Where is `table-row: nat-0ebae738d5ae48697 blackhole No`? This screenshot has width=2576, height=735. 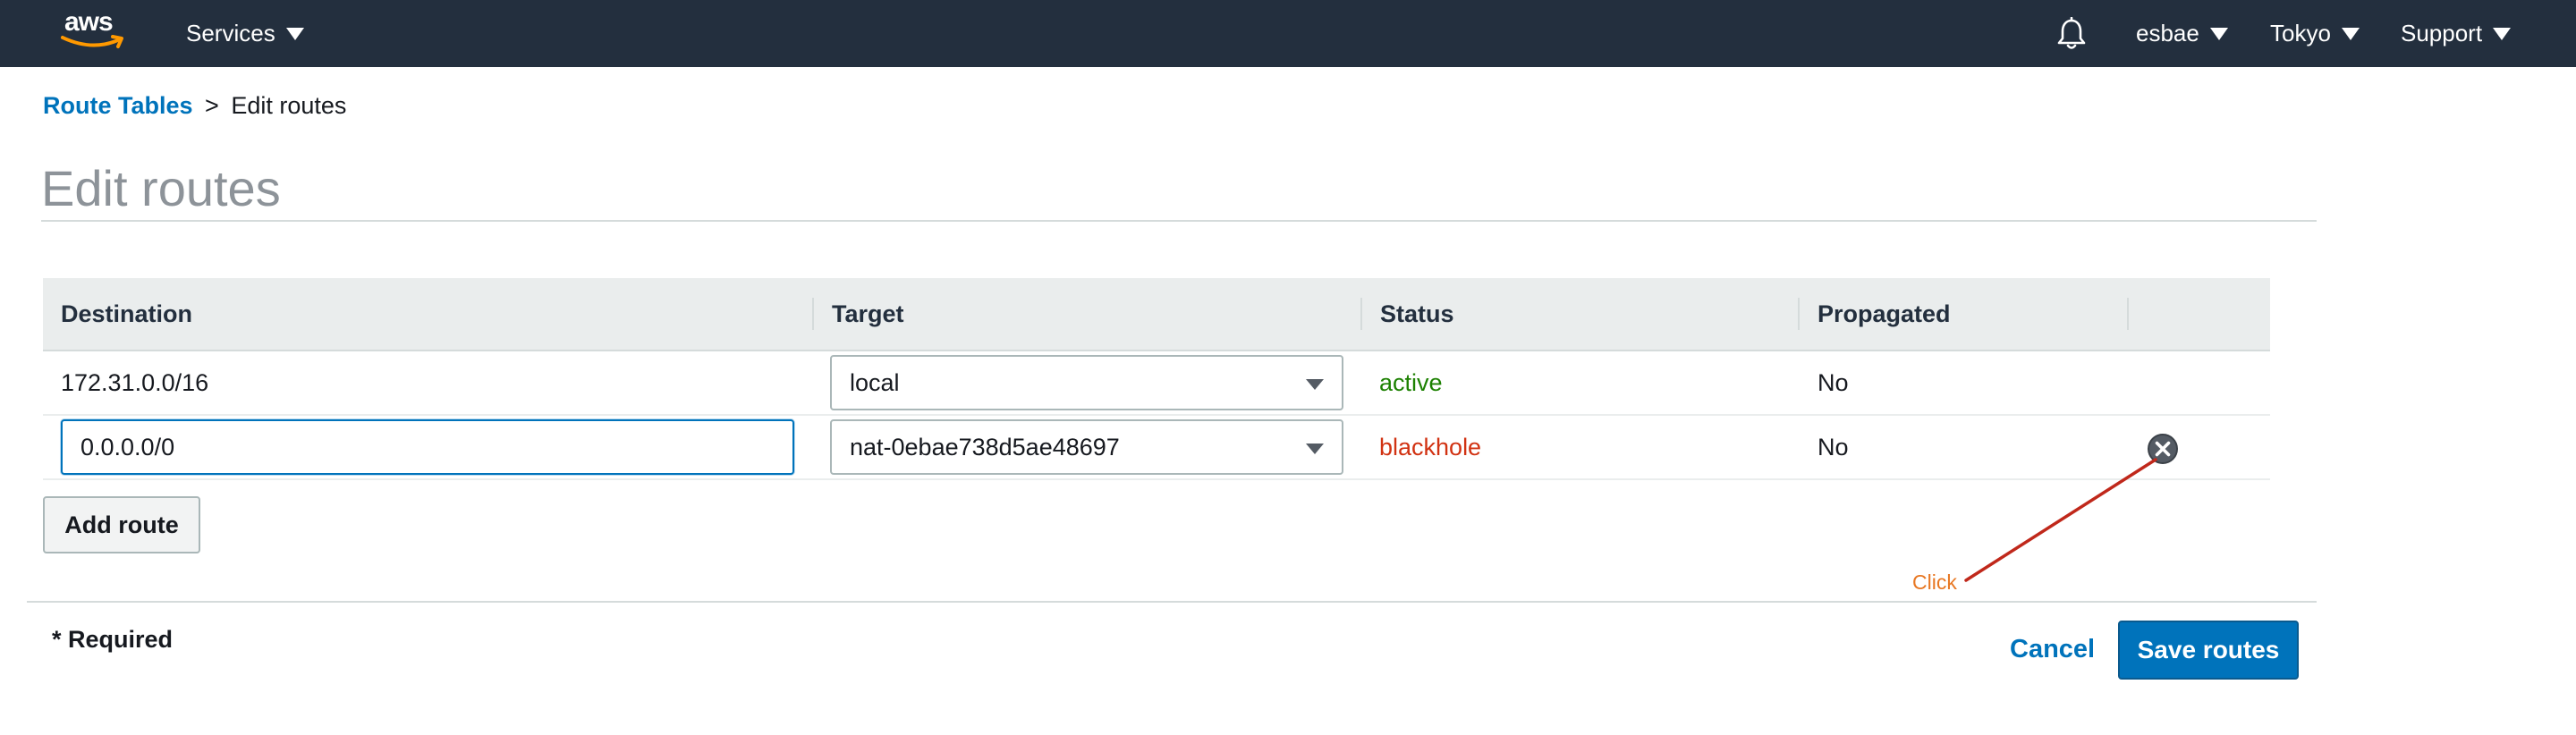
table-row: nat-0ebae738d5ae48697 blackhole No is located at coordinates (1156, 448).